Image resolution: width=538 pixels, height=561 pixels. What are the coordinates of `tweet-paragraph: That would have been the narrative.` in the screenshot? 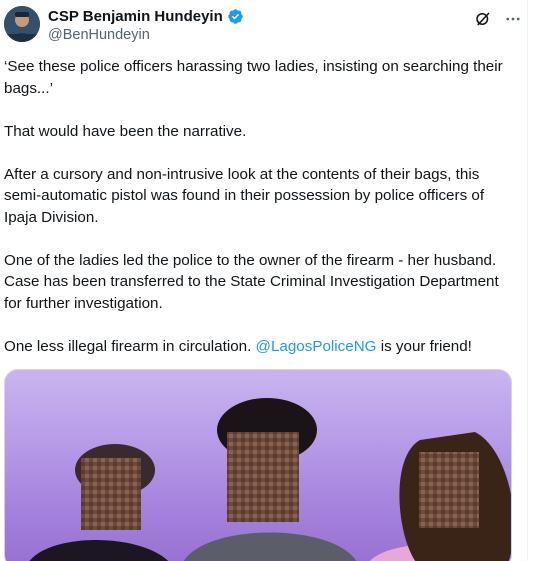 It's located at (125, 131).